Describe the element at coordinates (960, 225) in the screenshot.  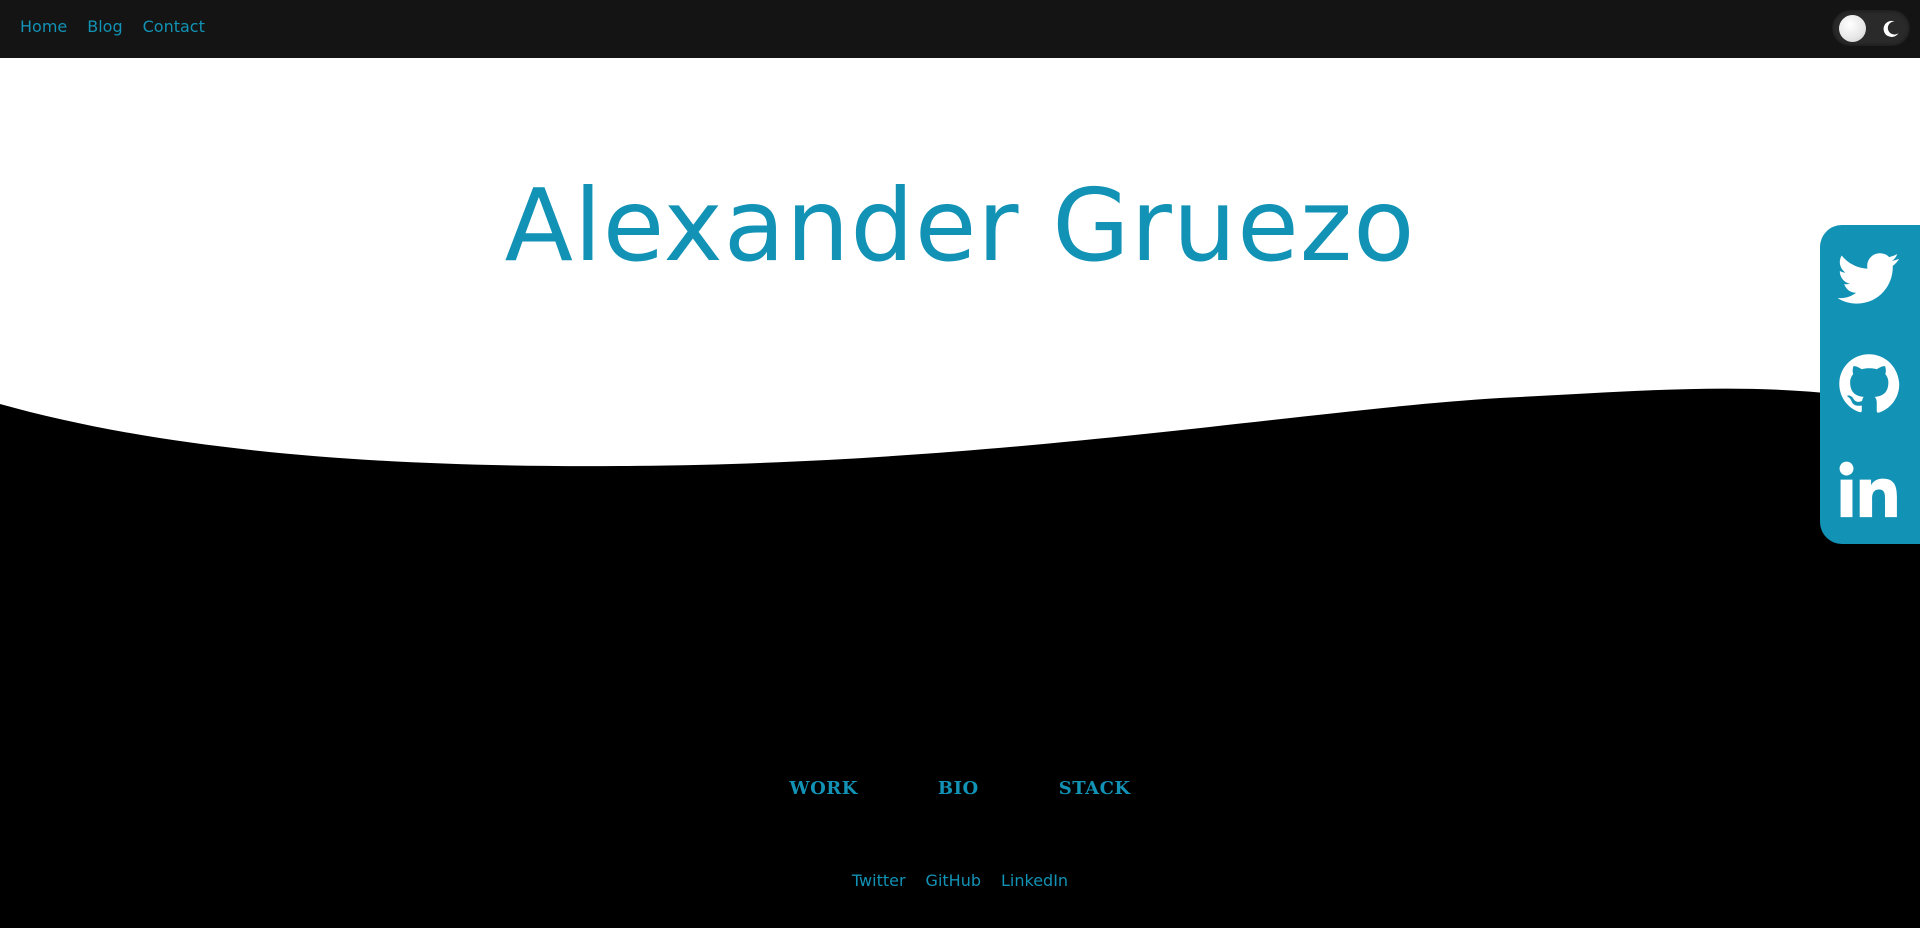
I see `hero-title: Alexander Gruezo` at that location.